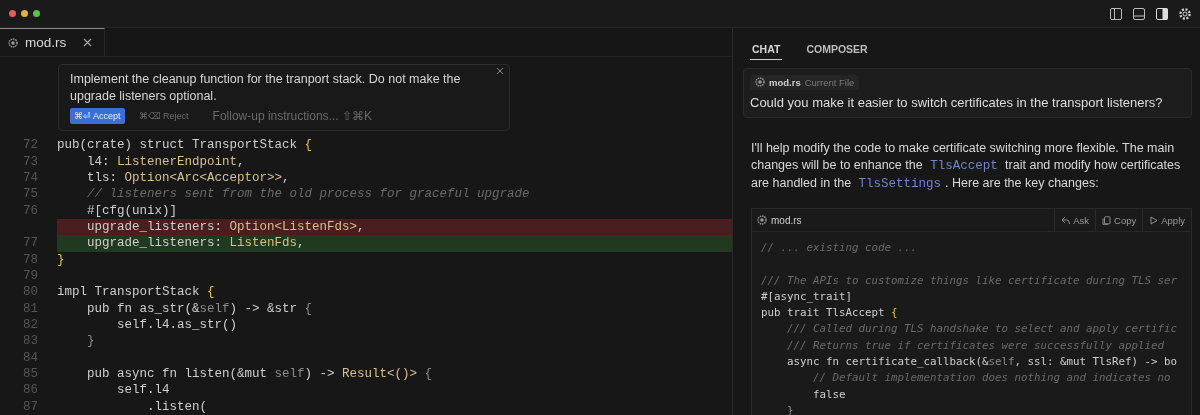 The height and width of the screenshot is (415, 1200). I want to click on line-number: 82, so click(30, 325).